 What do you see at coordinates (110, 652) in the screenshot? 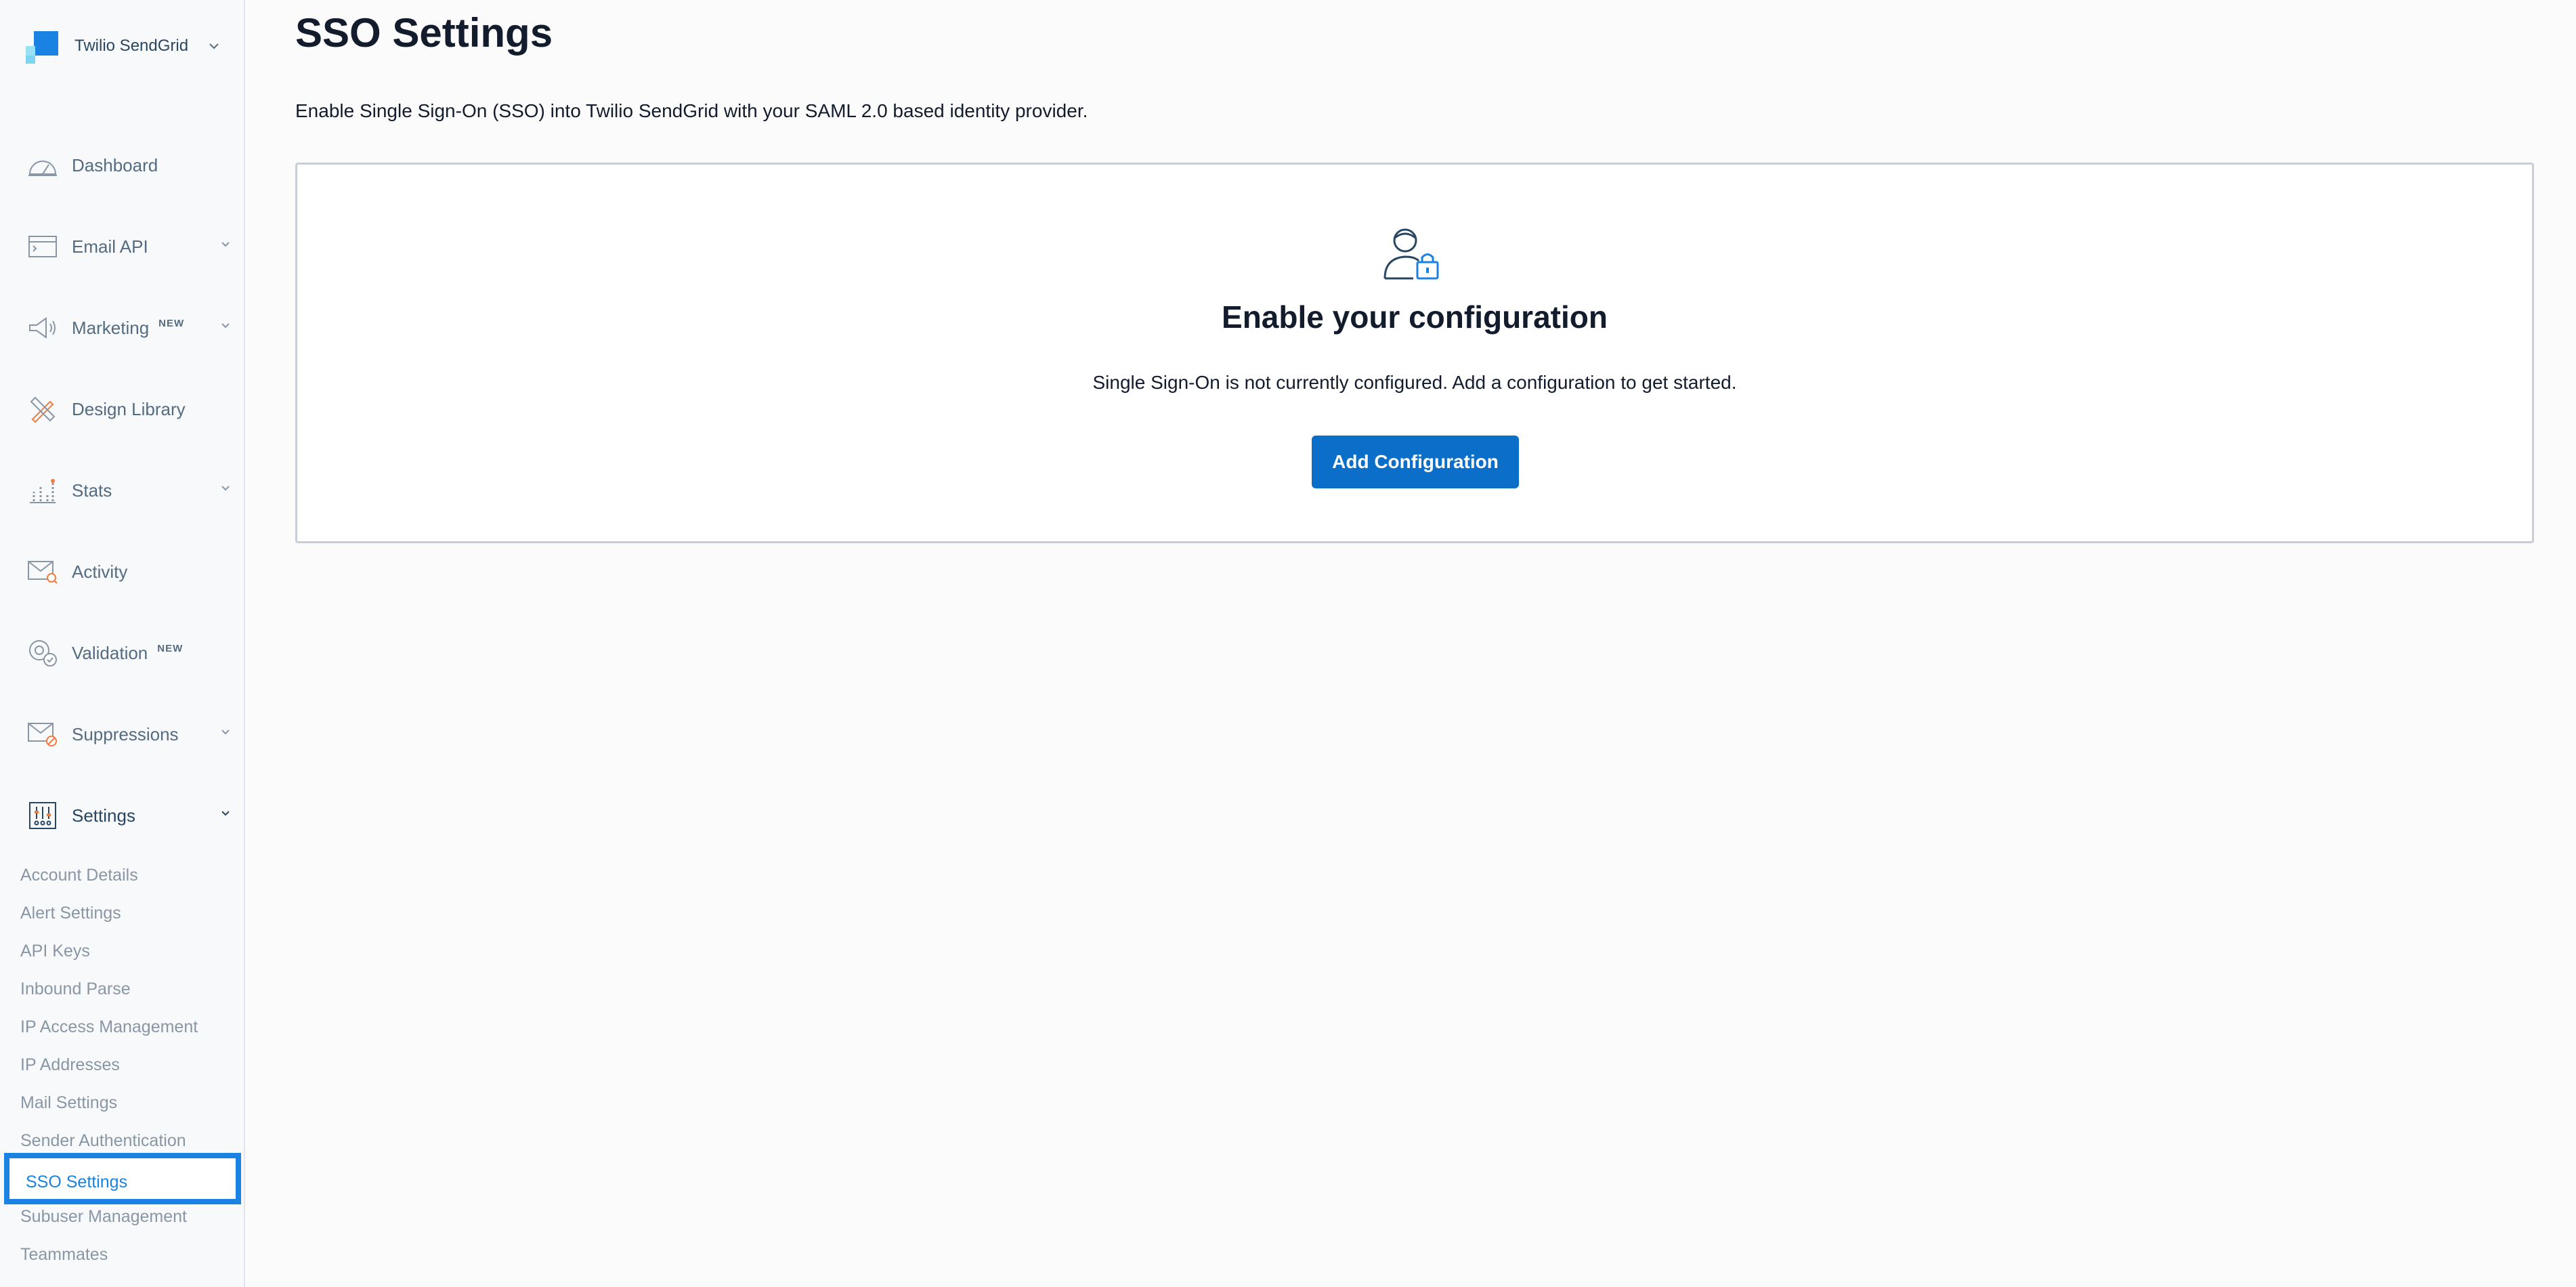
I see `nav-label-validation: Validation` at bounding box center [110, 652].